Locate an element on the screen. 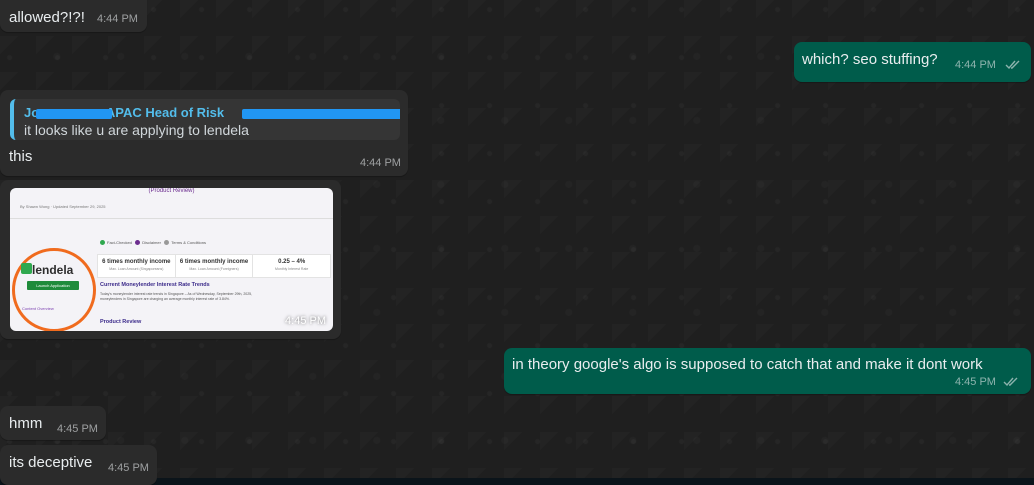  trend-title: Current Moneylender Interest Rate Trends is located at coordinates (155, 285).